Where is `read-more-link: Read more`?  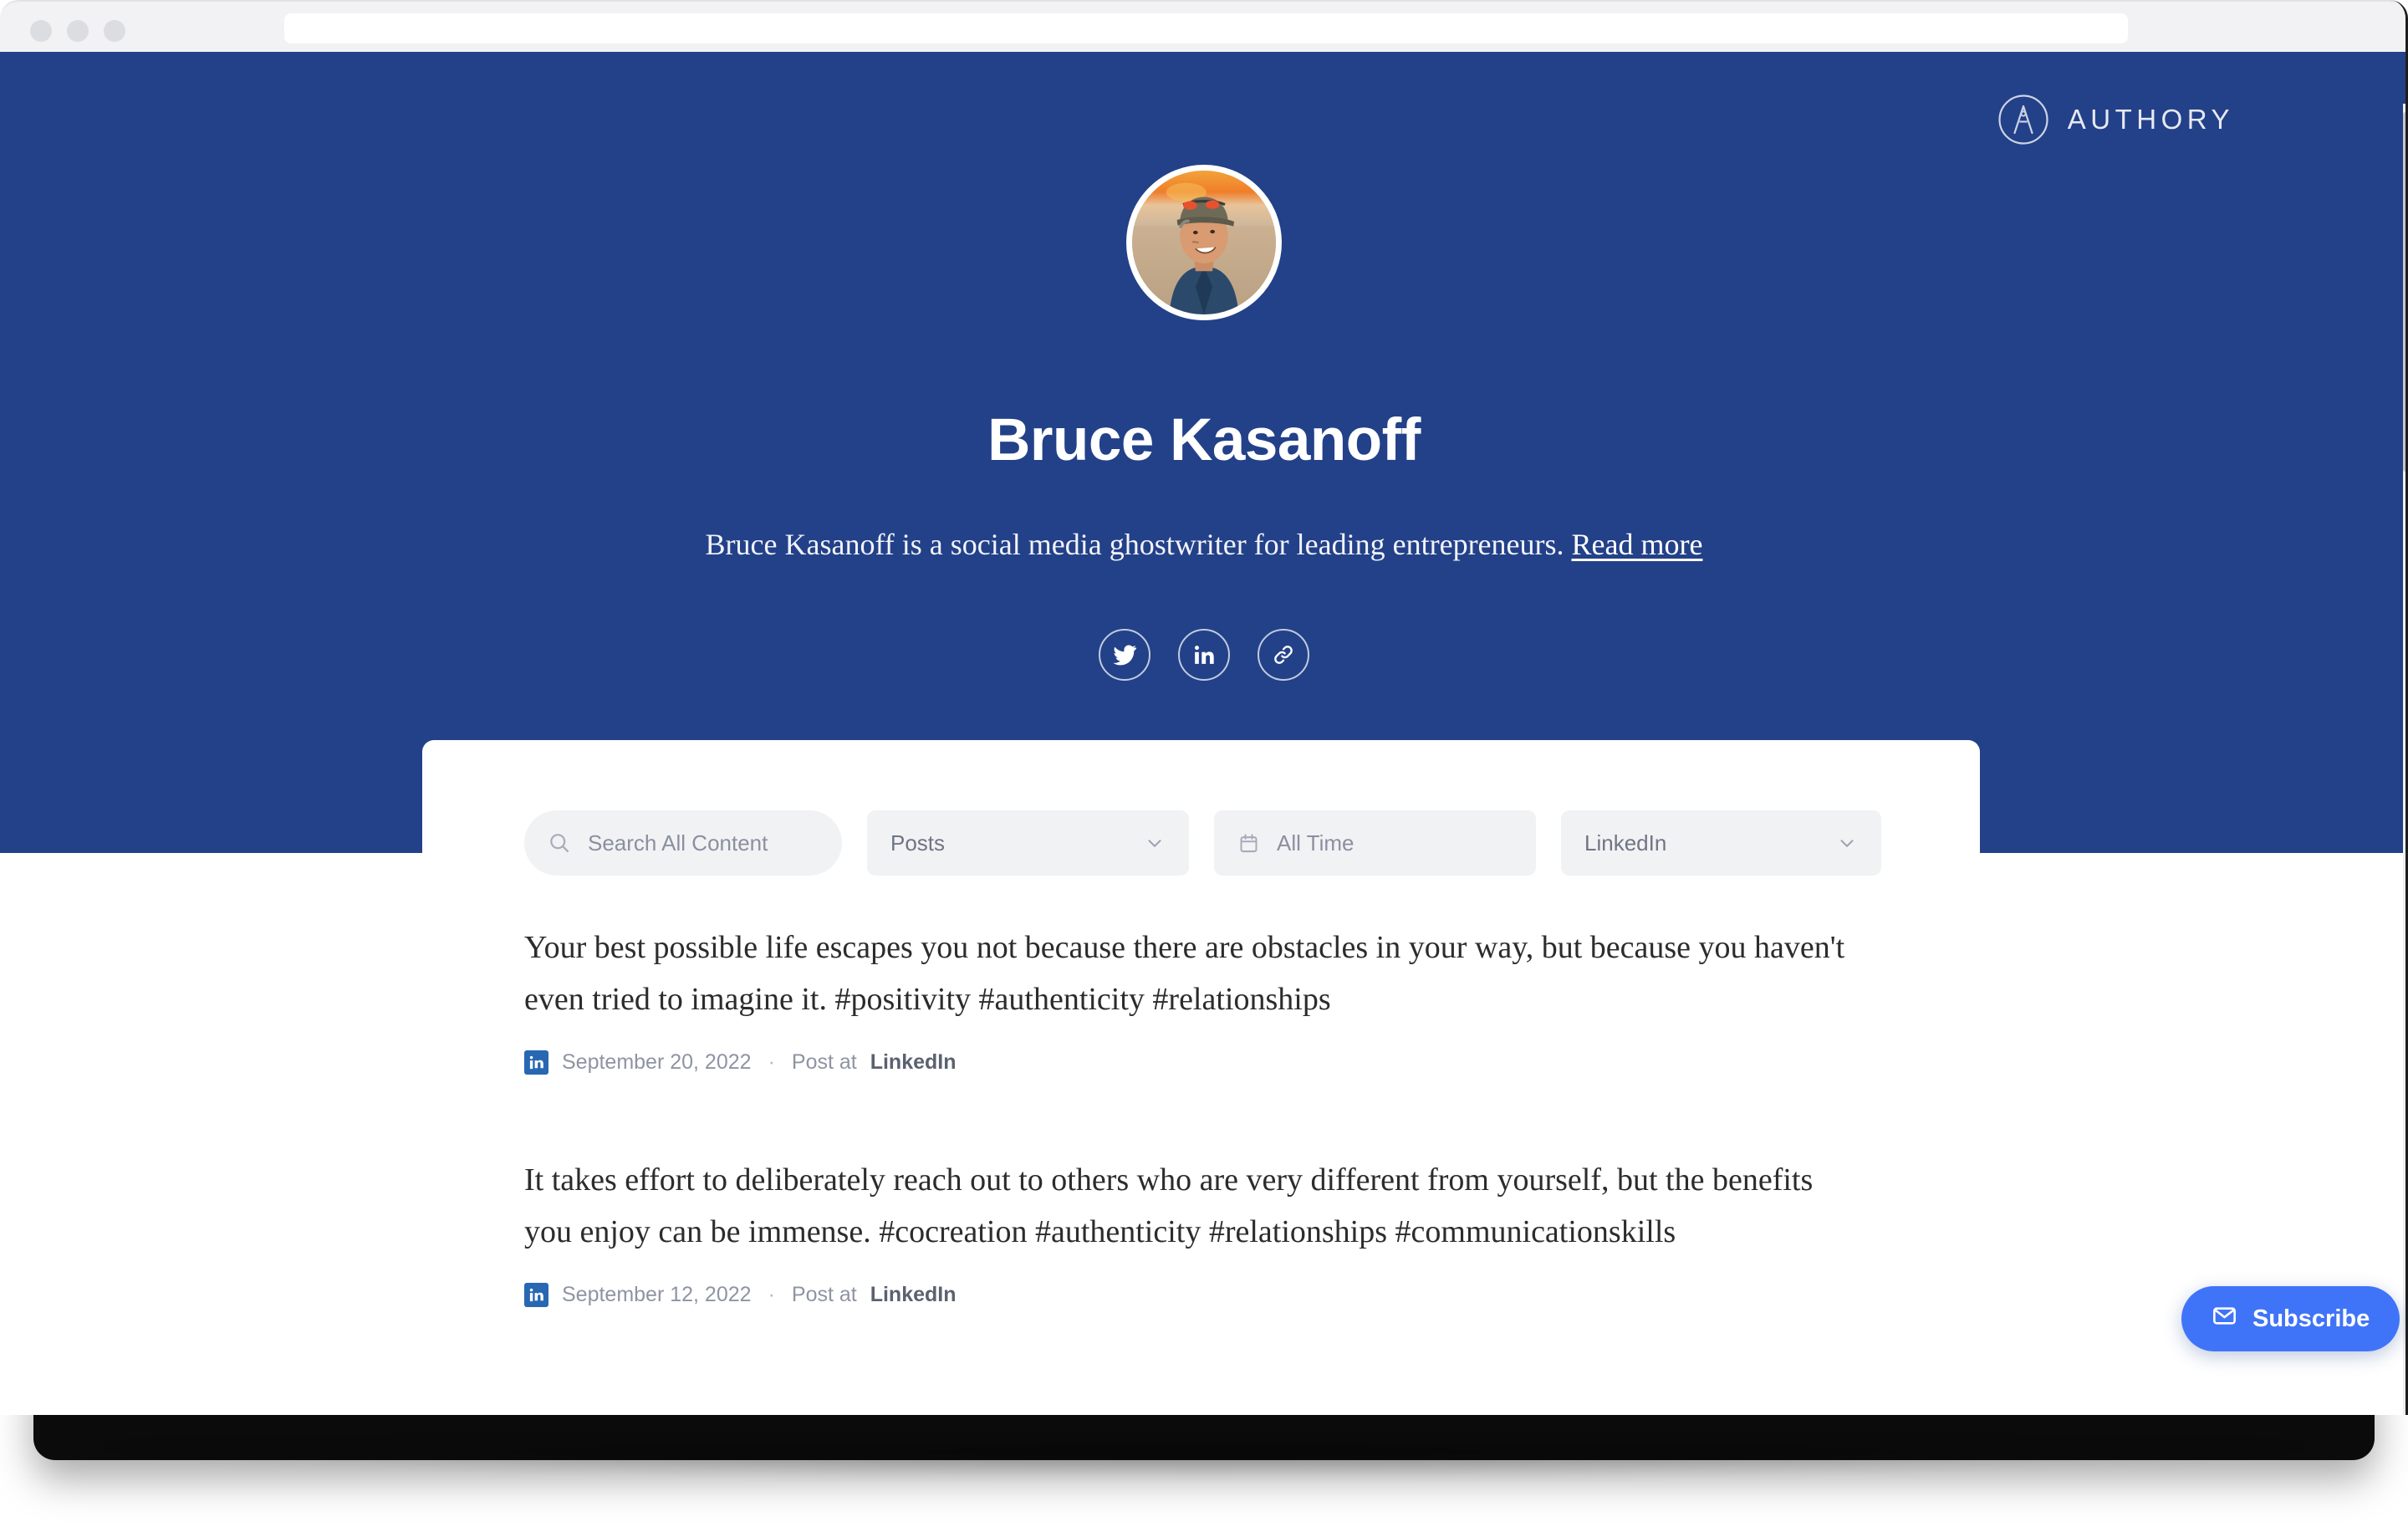 read-more-link: Read more is located at coordinates (1638, 544).